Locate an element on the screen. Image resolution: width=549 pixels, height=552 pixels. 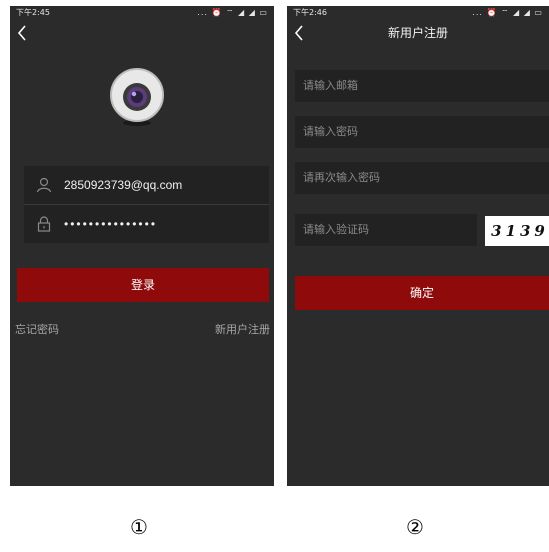
status-bar: 下午2:45 ... ⏰ ⌔ ◢ ◢ ▭ is located at coordinates (142, 13).